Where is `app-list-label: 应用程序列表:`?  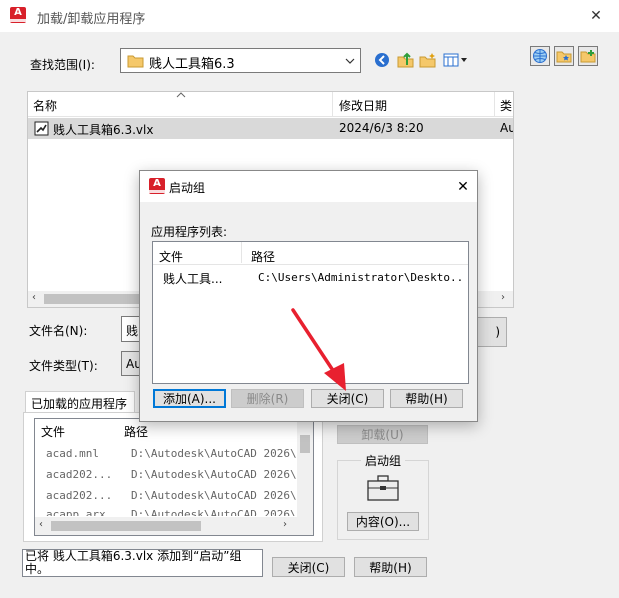
app-list-label: 应用程序列表: is located at coordinates (189, 232).